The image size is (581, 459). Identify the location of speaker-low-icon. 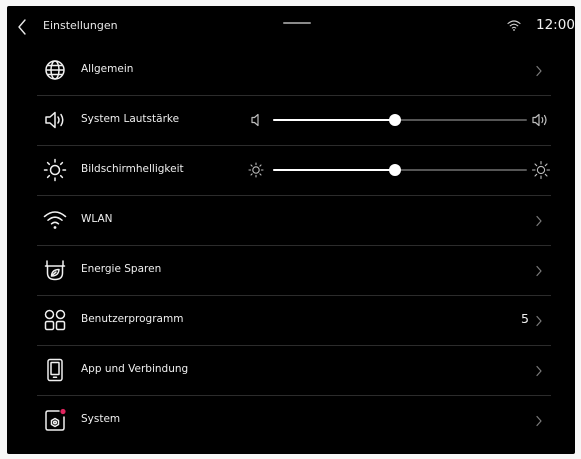
(255, 120).